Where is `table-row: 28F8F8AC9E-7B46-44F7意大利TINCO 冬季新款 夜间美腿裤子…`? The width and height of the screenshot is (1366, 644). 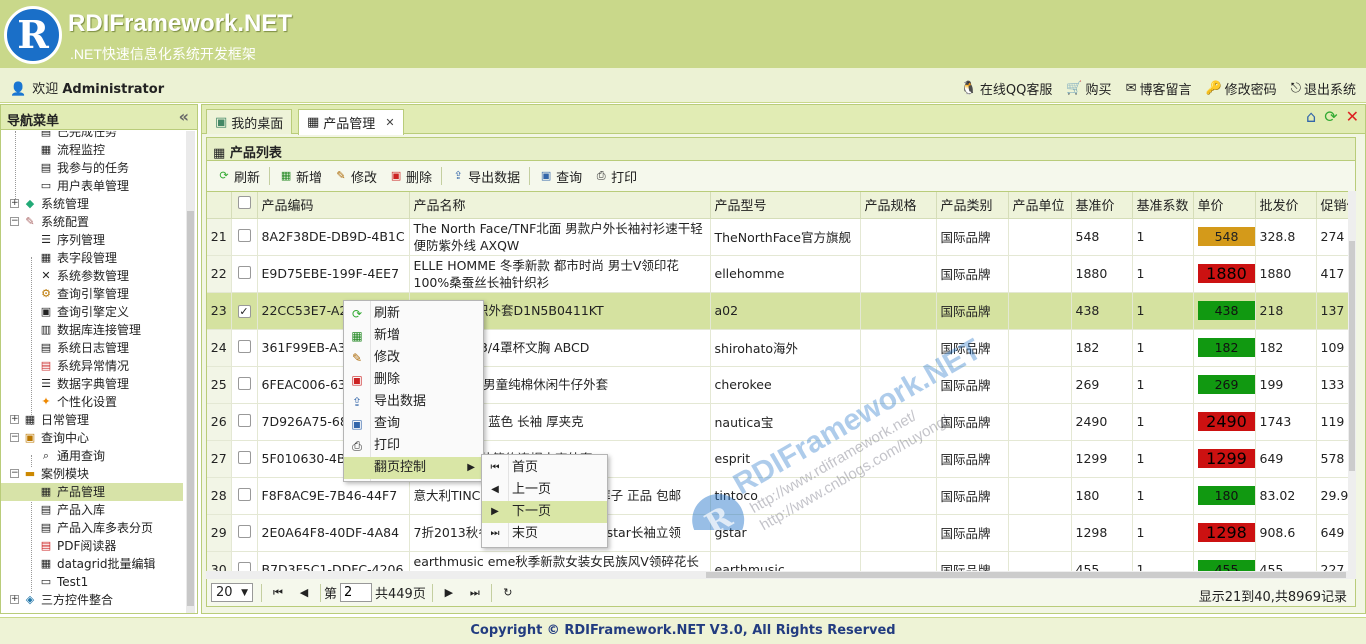
table-row: 28F8F8AC9E-7B46-44F7意大利TINCO 冬季新款 夜间美腿裤子… is located at coordinates (781, 496).